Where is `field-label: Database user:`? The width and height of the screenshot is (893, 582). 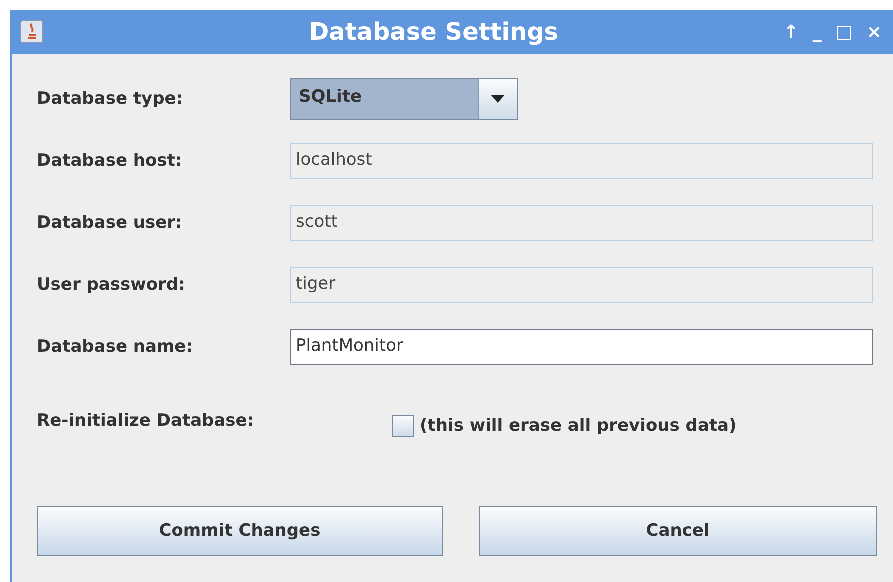 field-label: Database user: is located at coordinates (110, 223).